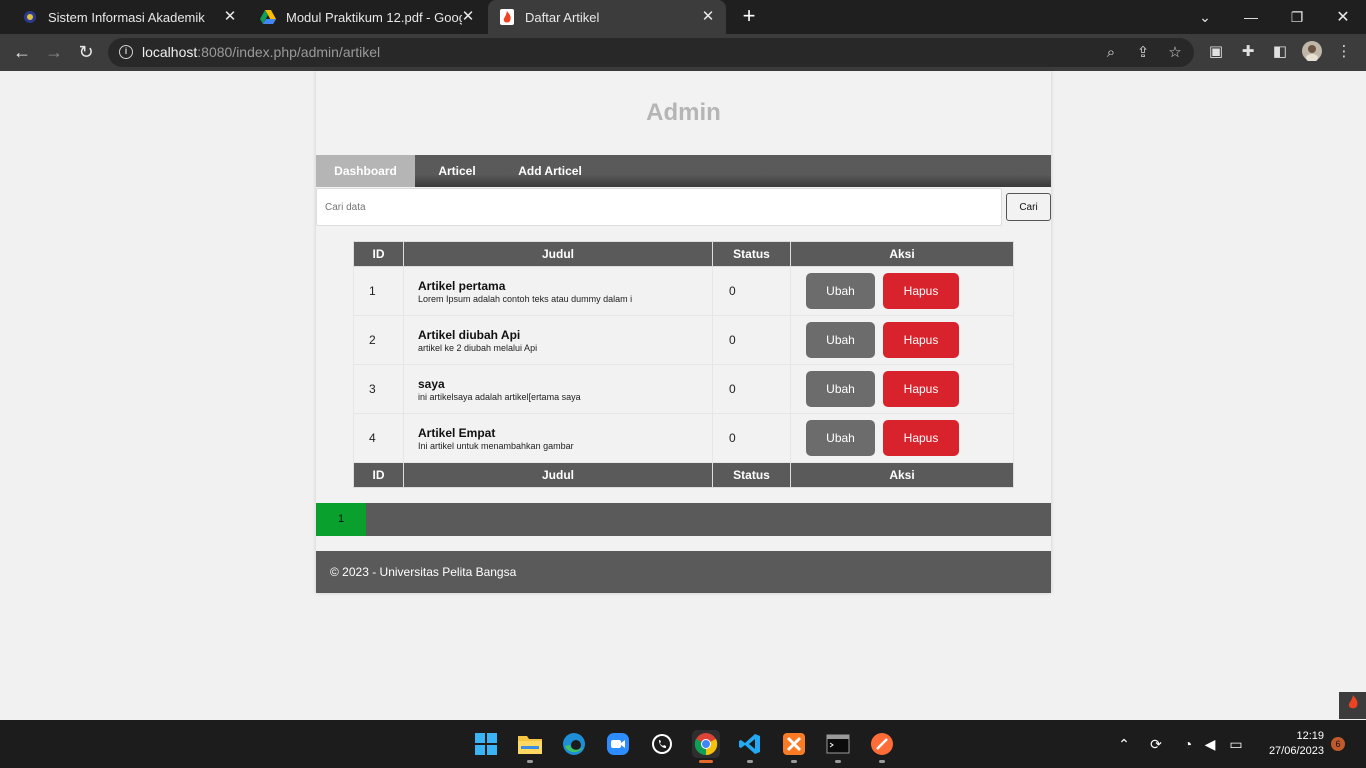  Describe the element at coordinates (457, 432) in the screenshot. I see `article-title: Artikel Empat` at that location.